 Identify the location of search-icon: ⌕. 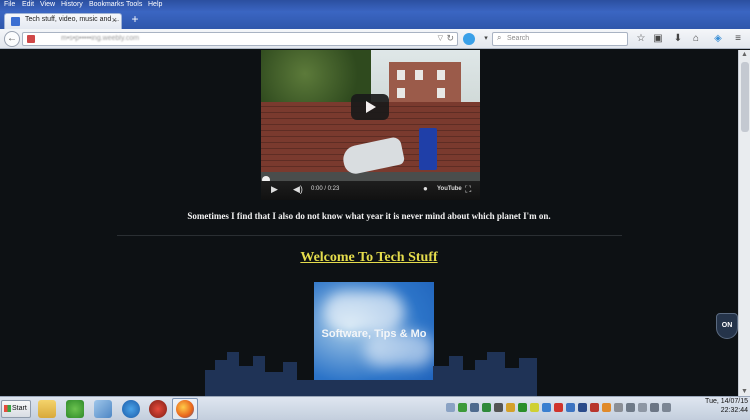
(499, 37).